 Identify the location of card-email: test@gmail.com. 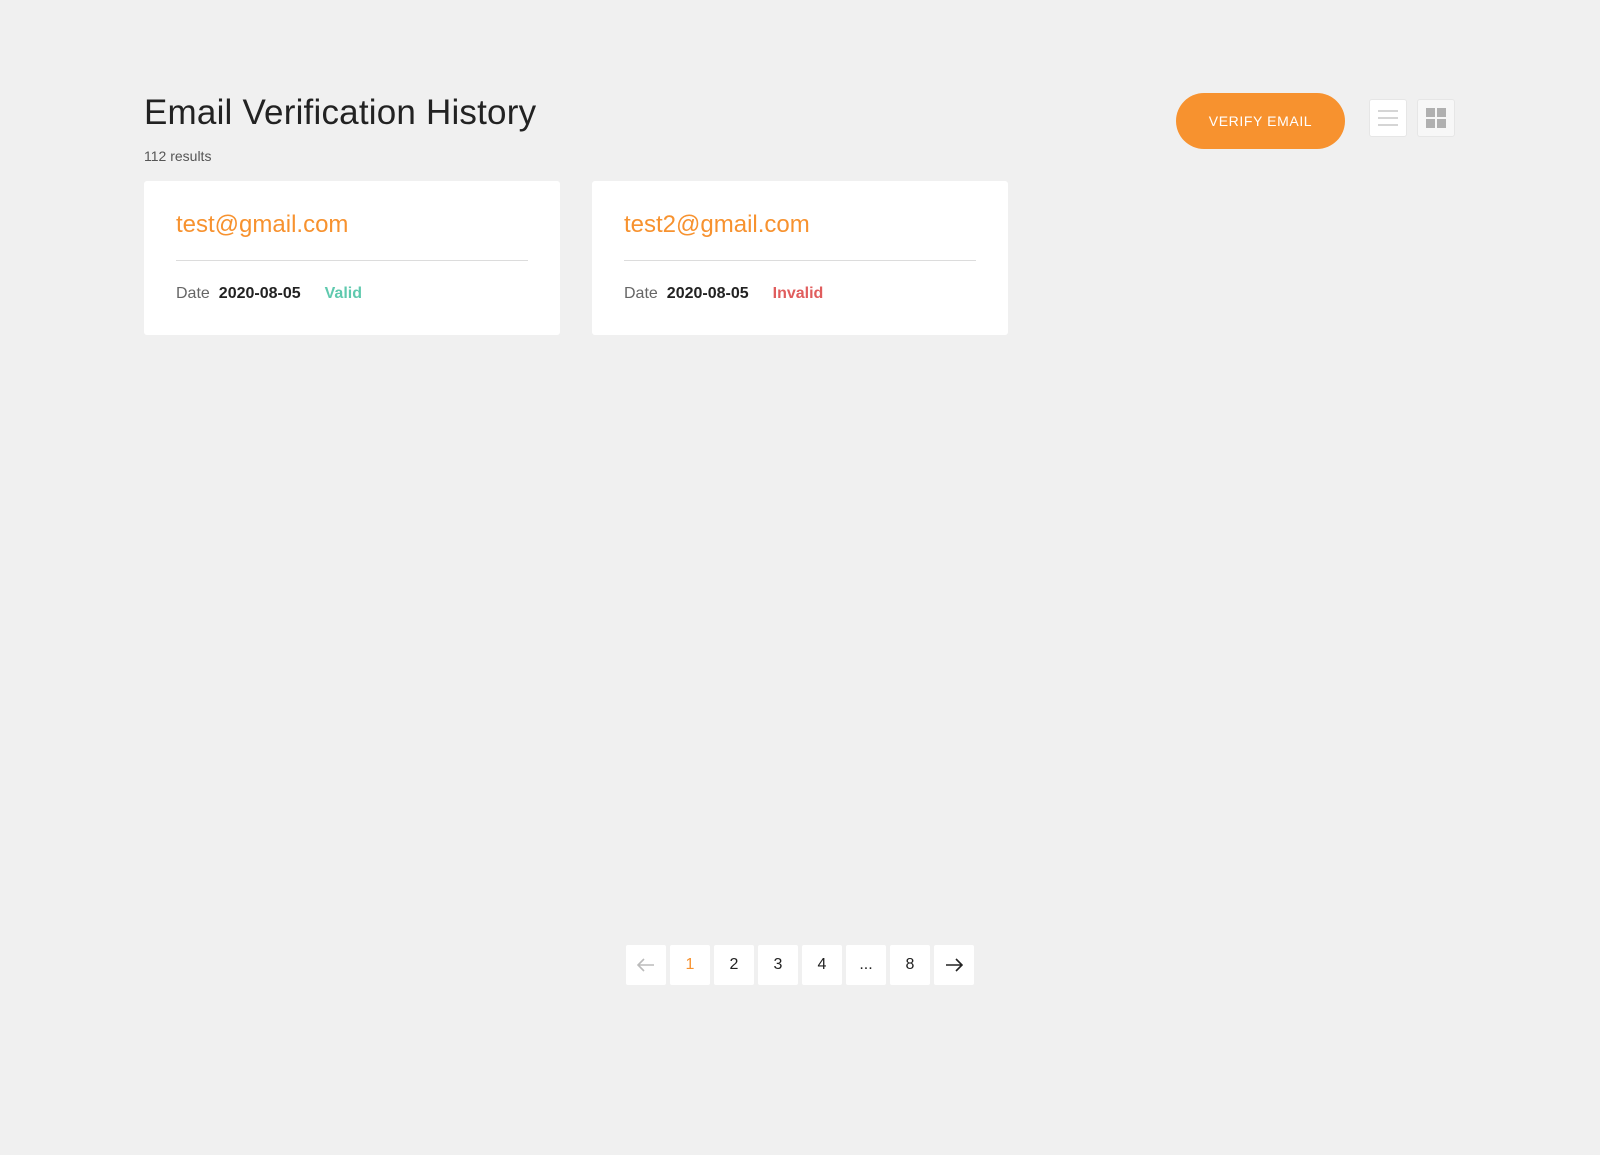
(262, 225).